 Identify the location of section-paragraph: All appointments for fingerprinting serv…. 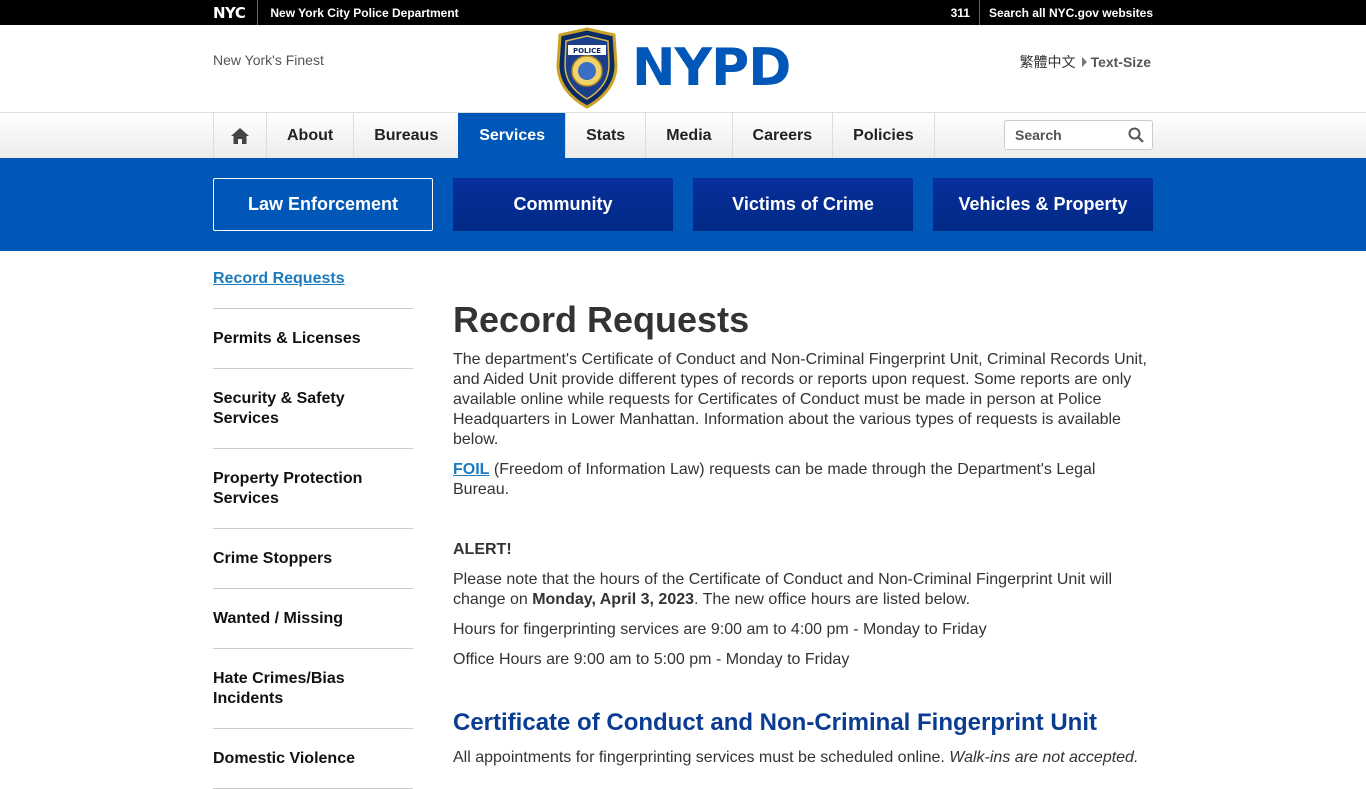
(803, 758).